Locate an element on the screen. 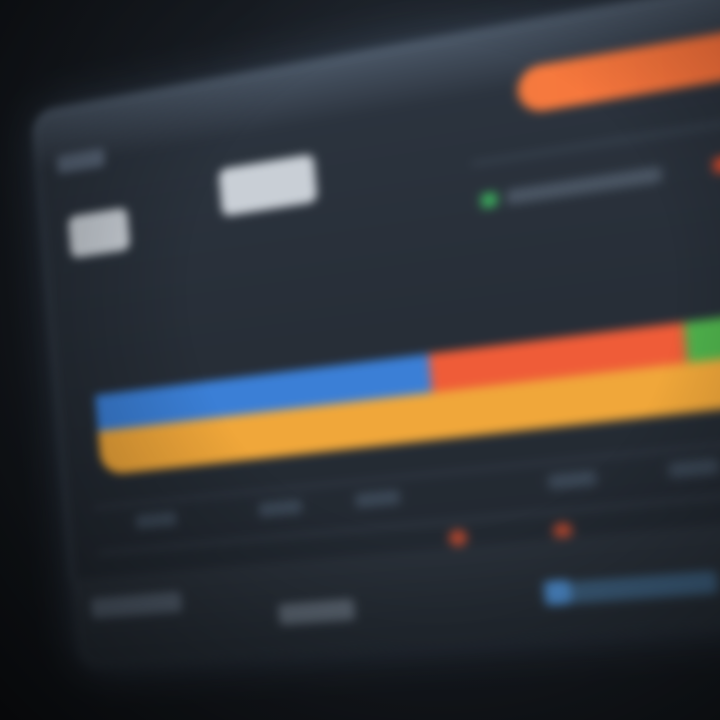  green-square-icon is located at coordinates (489, 200).